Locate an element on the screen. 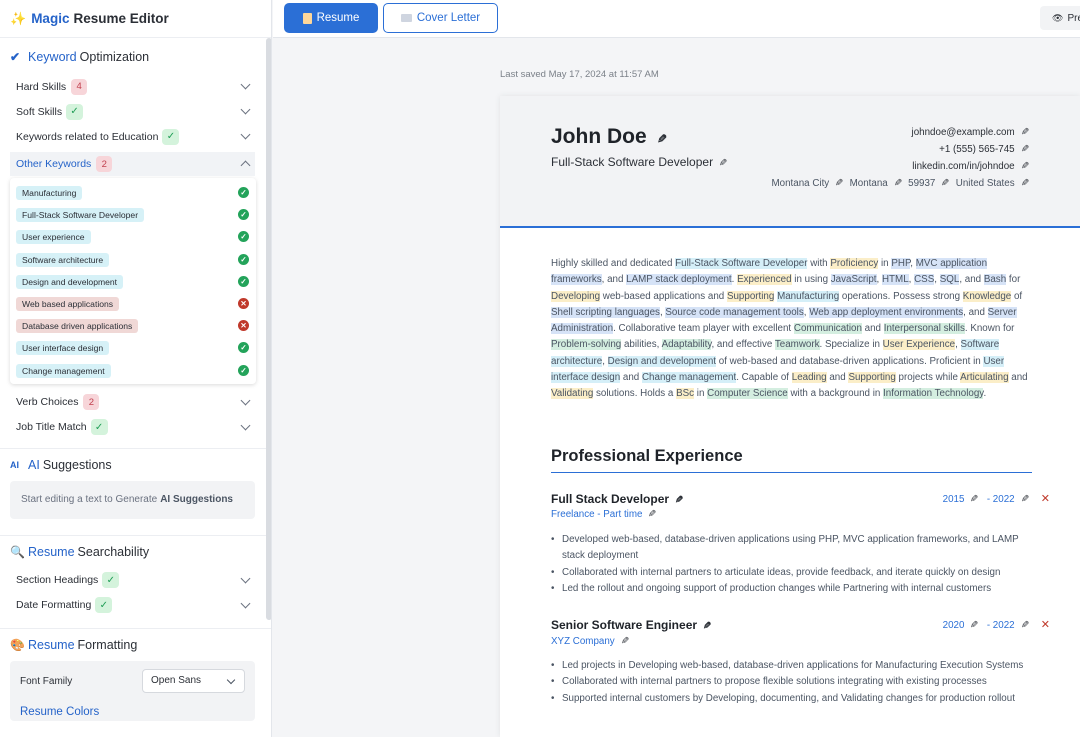 The image size is (1080, 737). sidebar-item-date-formatting: Date Formatting ✓ is located at coordinates (135, 605).